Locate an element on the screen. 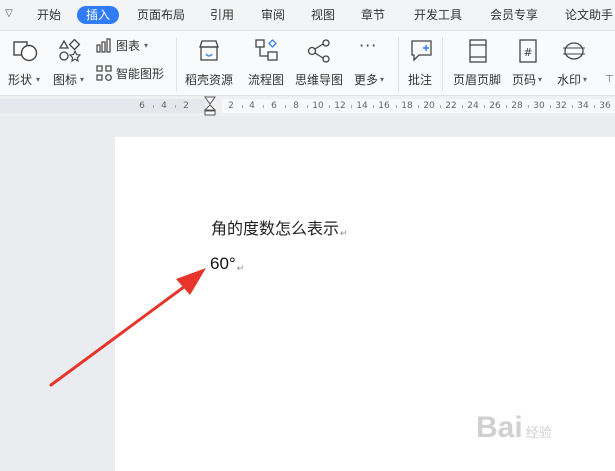 Image resolution: width=615 pixels, height=471 pixels. watermark-brand: Bai is located at coordinates (499, 427).